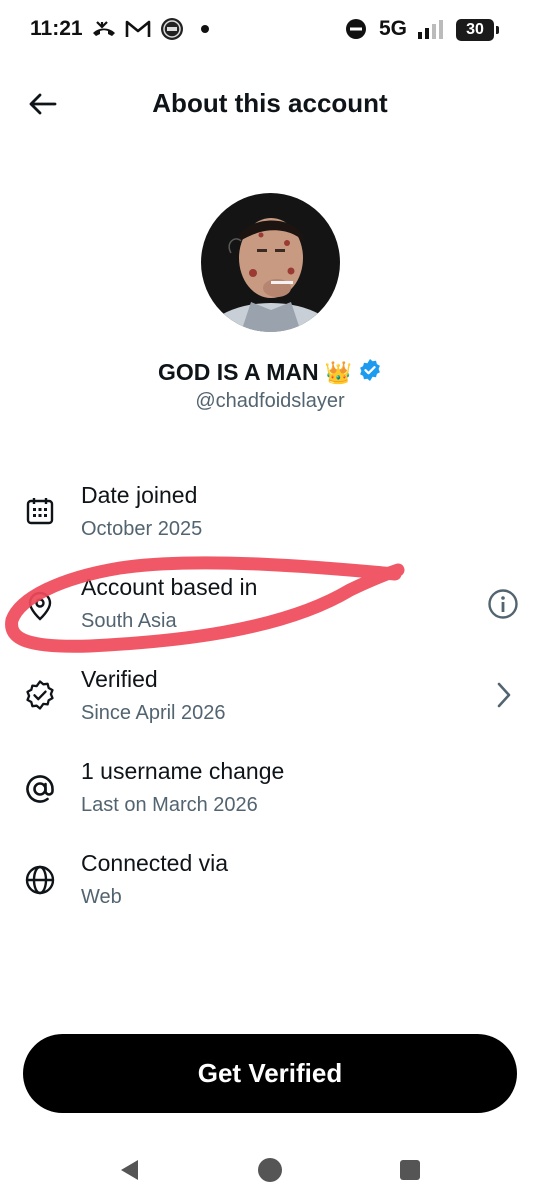 The height and width of the screenshot is (1199, 540). I want to click on row-date-joined: Date joined October 2025, so click(270, 522).